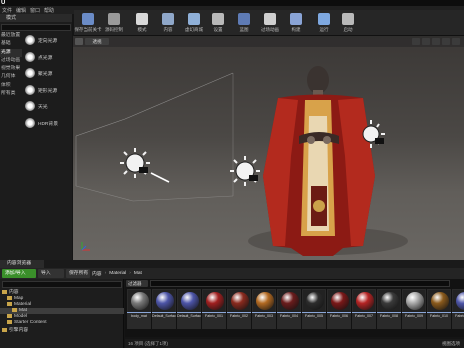 The image size is (464, 348). I want to click on asset-tile: Fabric_008, so click(389, 309).